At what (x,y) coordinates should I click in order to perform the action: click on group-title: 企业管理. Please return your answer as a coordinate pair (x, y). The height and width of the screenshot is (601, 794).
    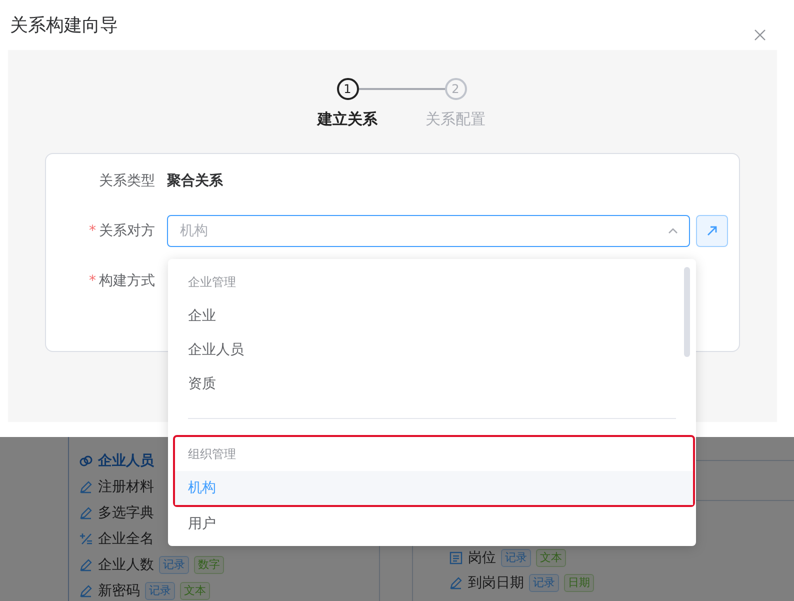
    Looking at the image, I should click on (212, 282).